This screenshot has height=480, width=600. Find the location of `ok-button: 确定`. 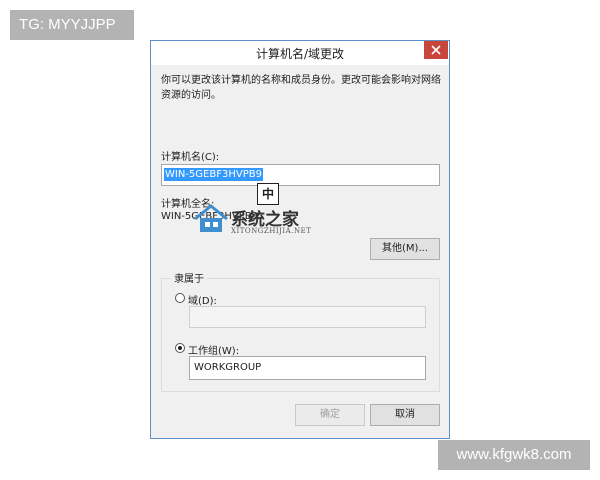

ok-button: 确定 is located at coordinates (330, 415).